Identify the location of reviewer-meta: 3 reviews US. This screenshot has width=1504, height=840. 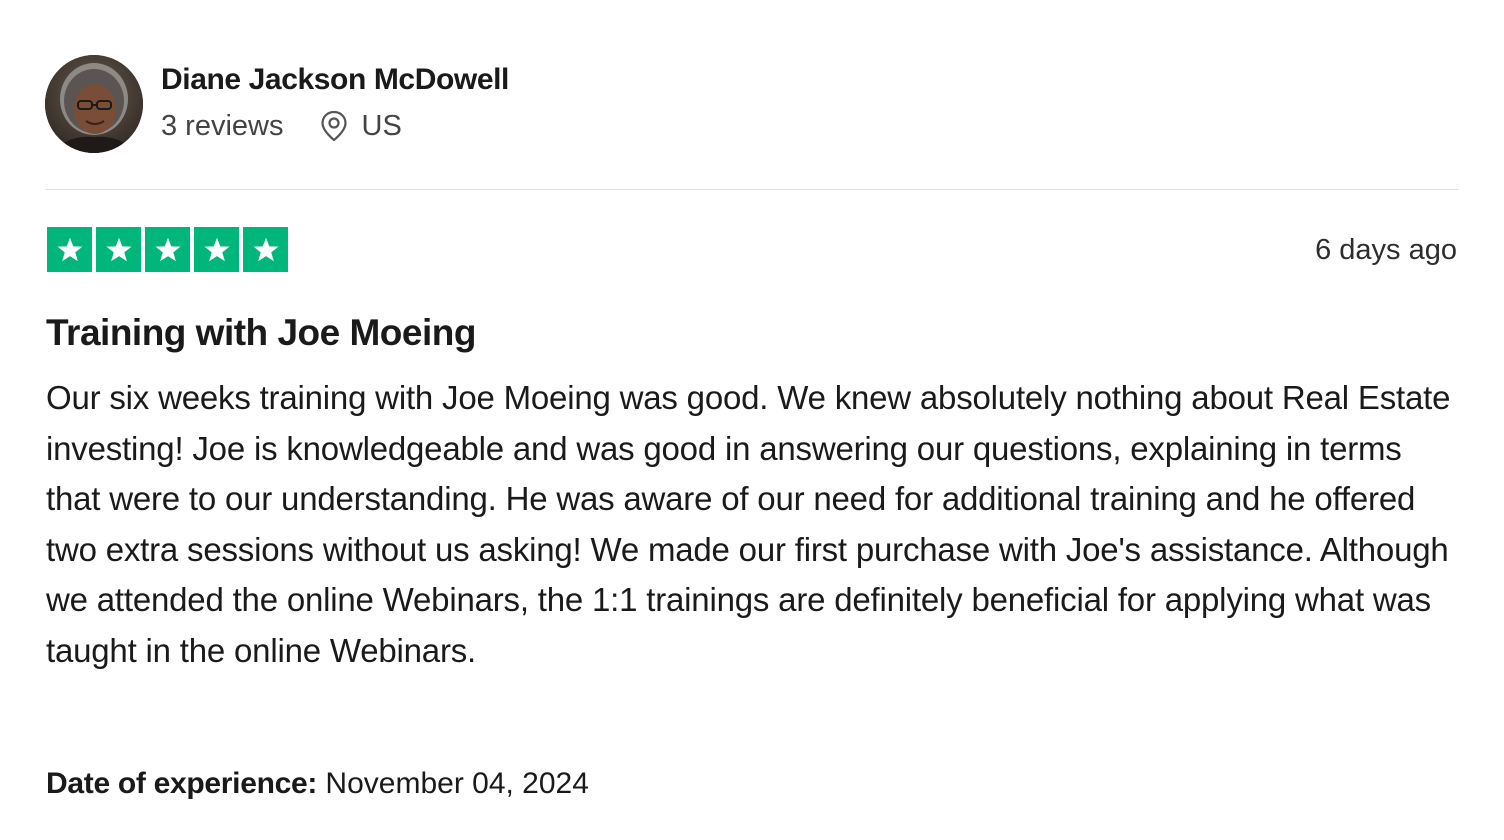
(335, 126).